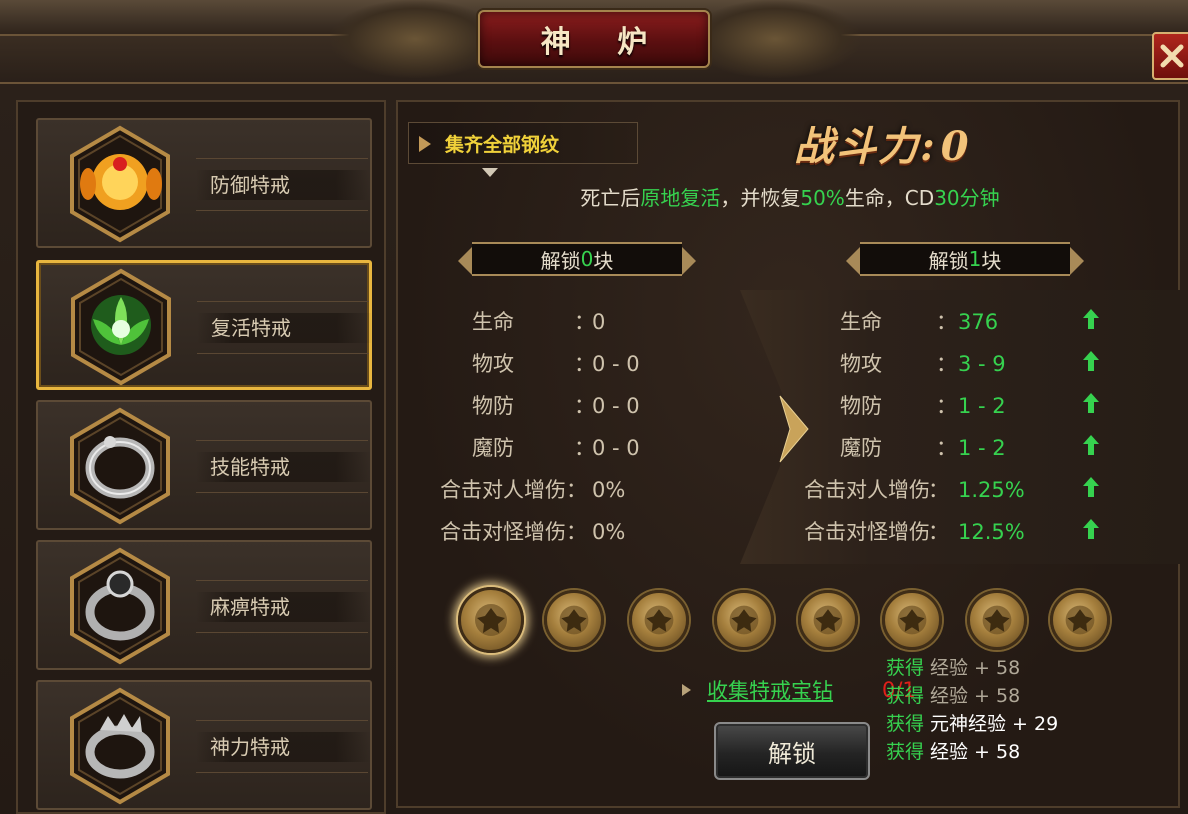 The height and width of the screenshot is (814, 1188). What do you see at coordinates (975, 668) in the screenshot?
I see `reward-text: 经验 + 58` at bounding box center [975, 668].